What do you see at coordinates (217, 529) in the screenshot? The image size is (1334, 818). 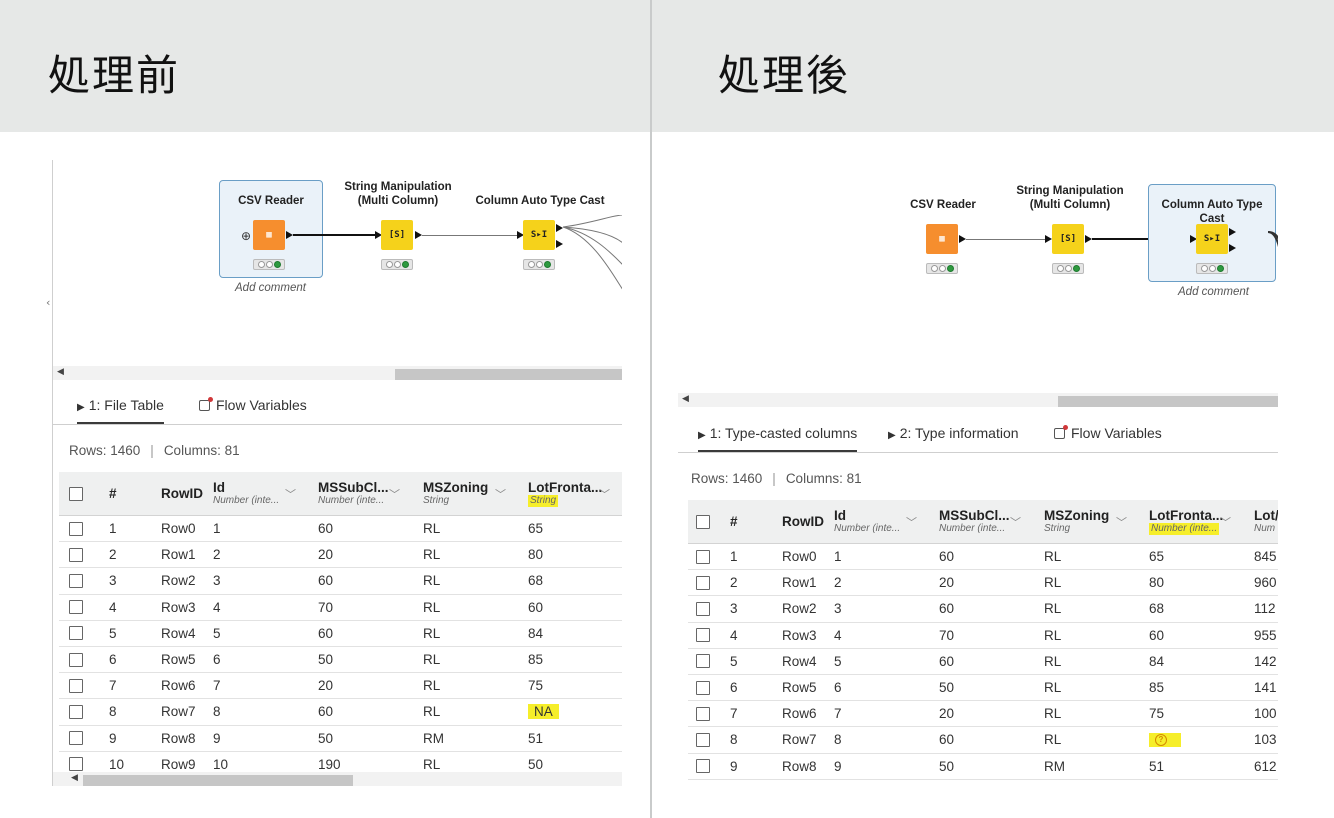 I see `table-cell: 1` at bounding box center [217, 529].